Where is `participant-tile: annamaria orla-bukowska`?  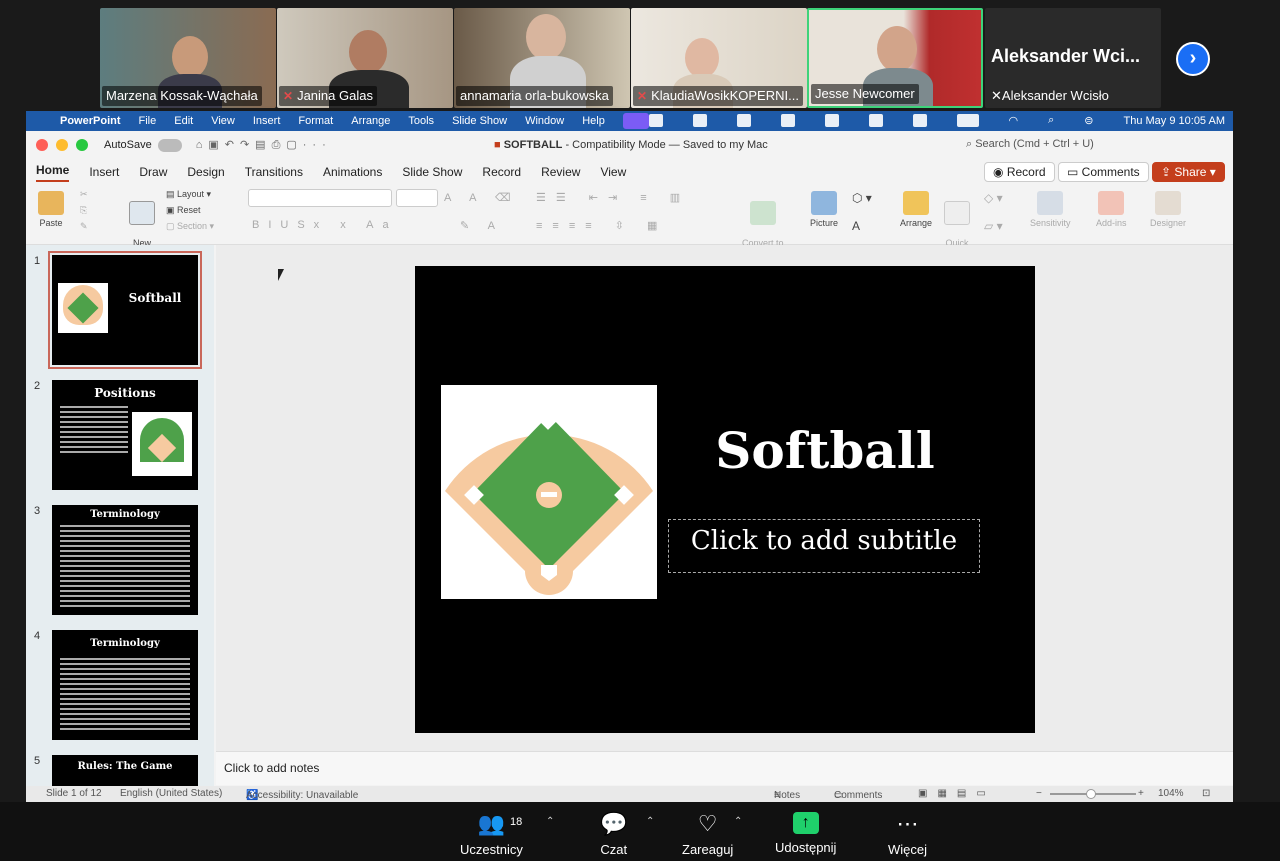
participant-tile: annamaria orla-bukowska is located at coordinates (542, 58).